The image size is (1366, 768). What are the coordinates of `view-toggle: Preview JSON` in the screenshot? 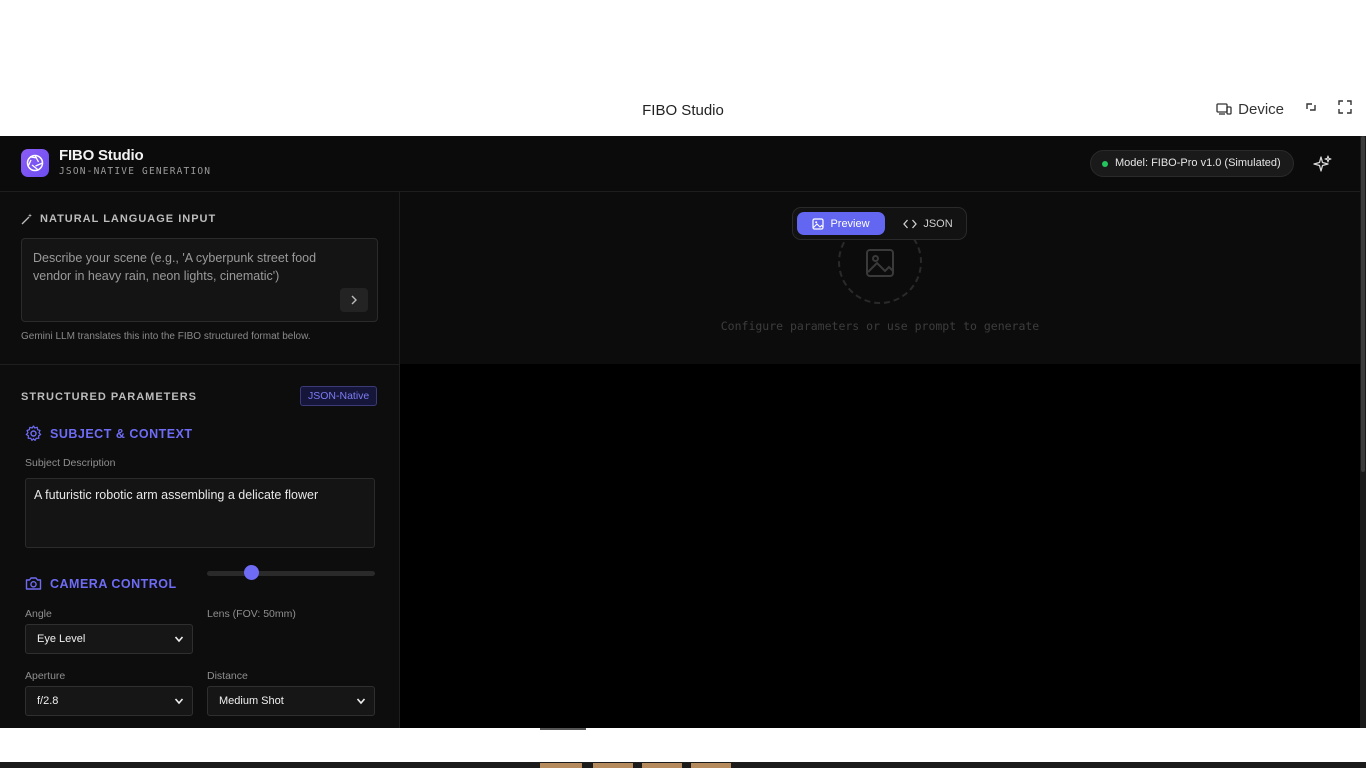 It's located at (879, 223).